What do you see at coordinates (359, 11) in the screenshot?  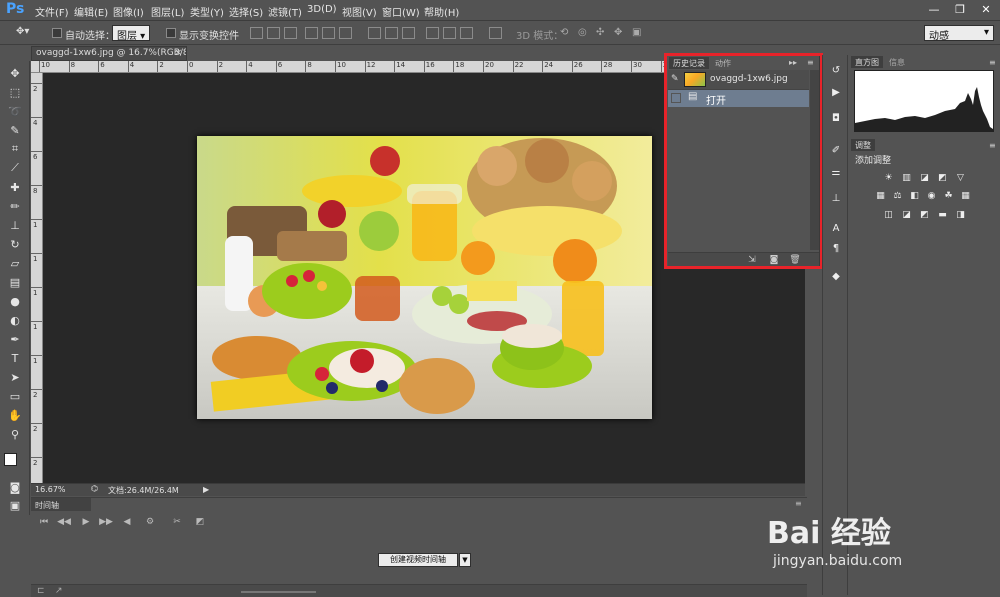 I see `menu-view: 视图(V)` at bounding box center [359, 11].